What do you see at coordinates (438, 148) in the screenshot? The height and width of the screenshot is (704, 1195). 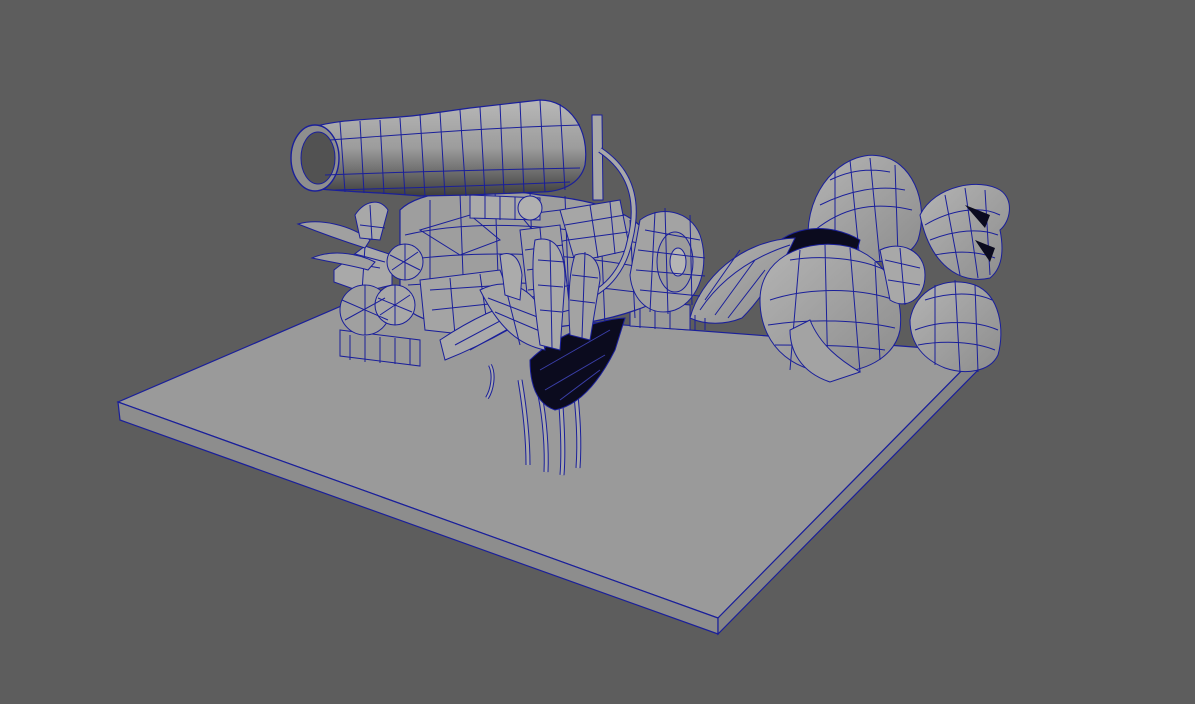 I see `exhaust-pipe` at bounding box center [438, 148].